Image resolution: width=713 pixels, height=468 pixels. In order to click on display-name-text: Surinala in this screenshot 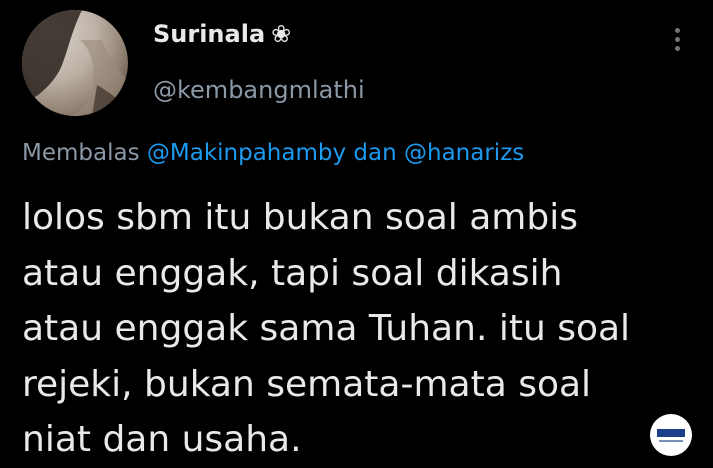, I will do `click(209, 34)`.